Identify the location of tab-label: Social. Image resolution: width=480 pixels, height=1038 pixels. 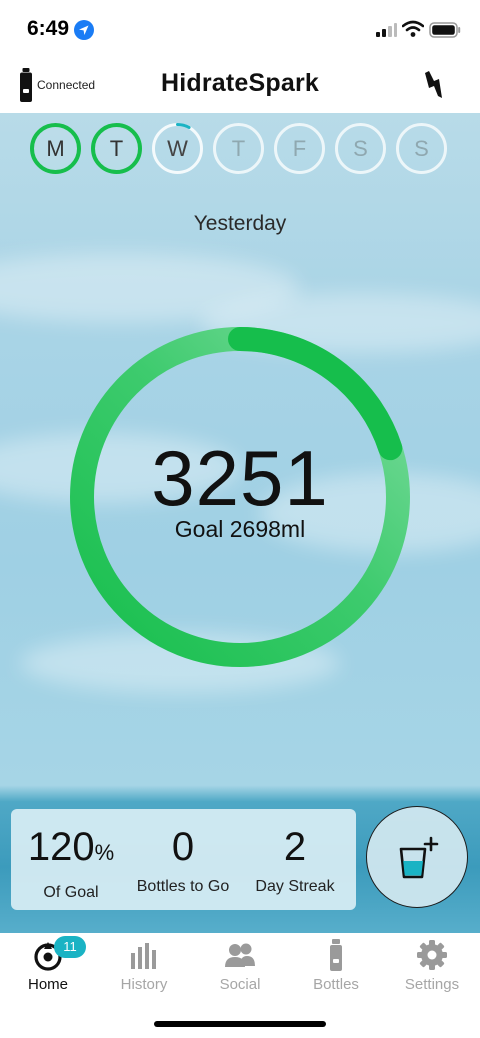
(240, 984).